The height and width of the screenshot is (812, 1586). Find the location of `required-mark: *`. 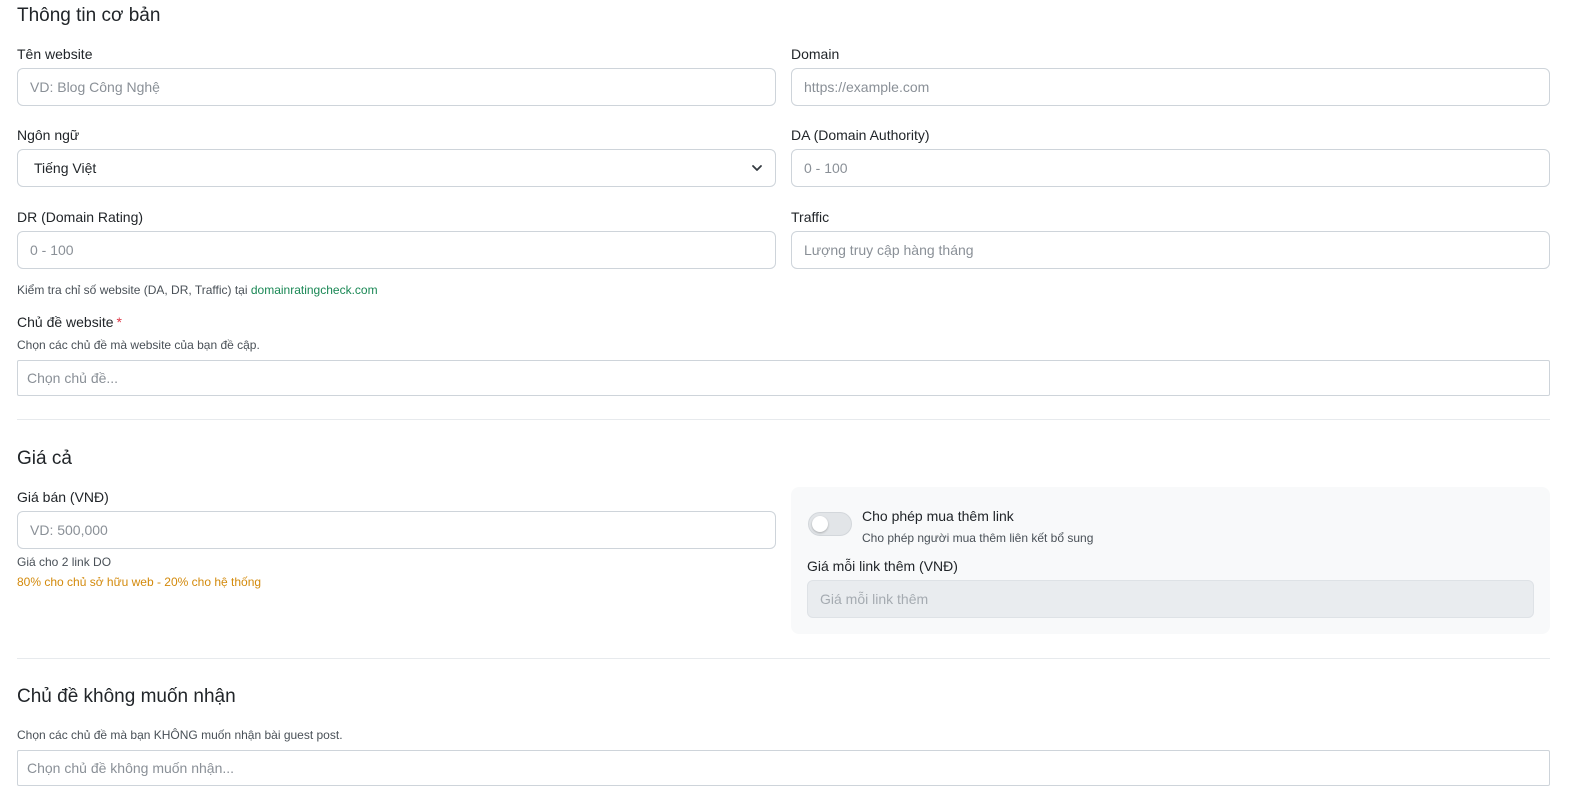

required-mark: * is located at coordinates (119, 322).